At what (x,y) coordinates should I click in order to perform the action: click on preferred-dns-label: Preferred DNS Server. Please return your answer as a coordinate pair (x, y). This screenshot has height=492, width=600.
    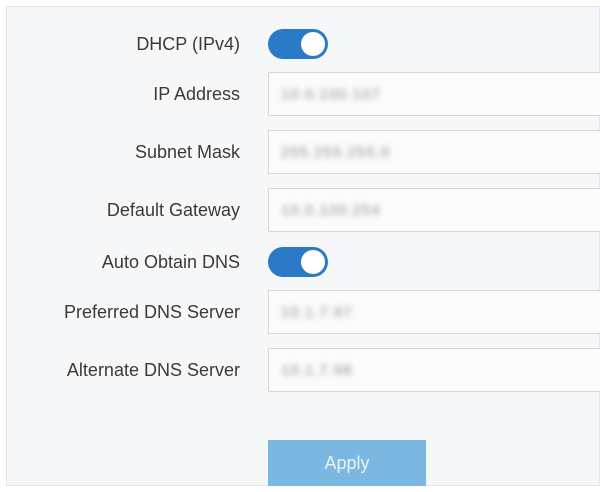
    Looking at the image, I should click on (151, 312).